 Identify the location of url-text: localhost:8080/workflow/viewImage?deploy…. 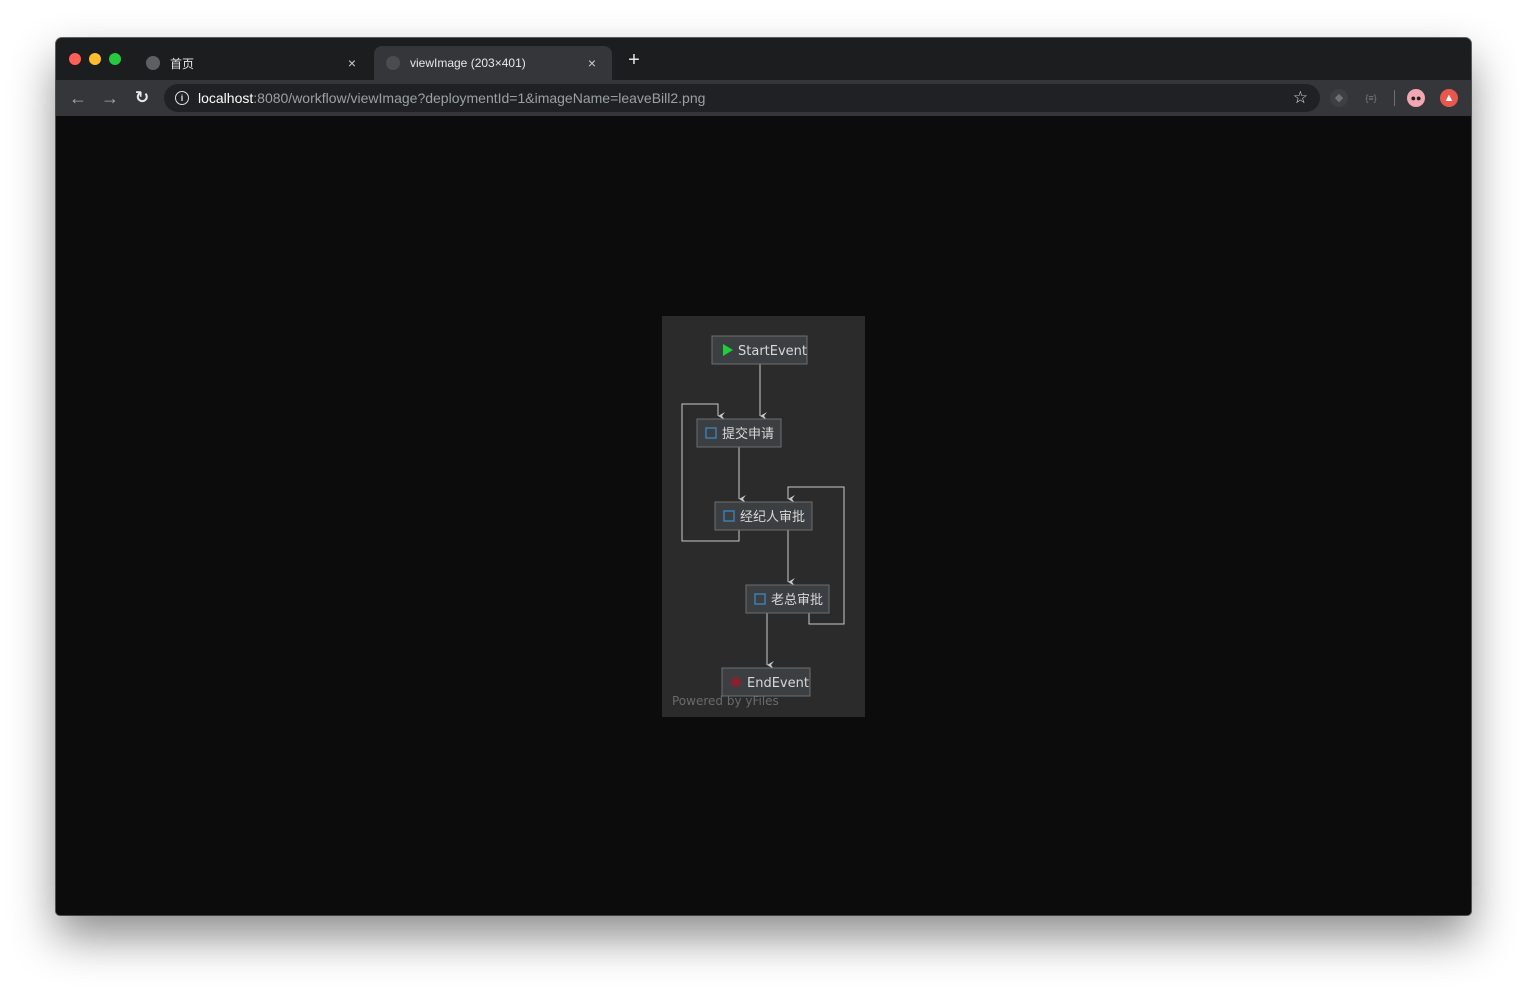
(451, 98).